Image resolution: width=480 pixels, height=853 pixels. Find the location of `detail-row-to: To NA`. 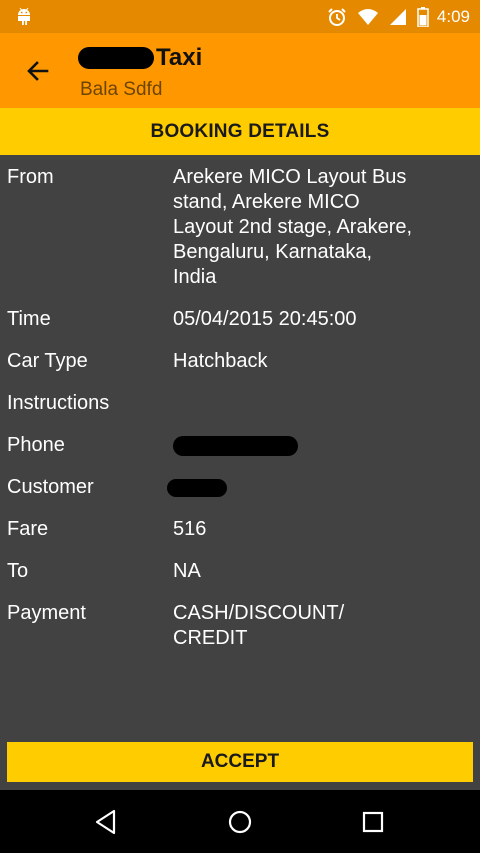

detail-row-to: To NA is located at coordinates (240, 570).